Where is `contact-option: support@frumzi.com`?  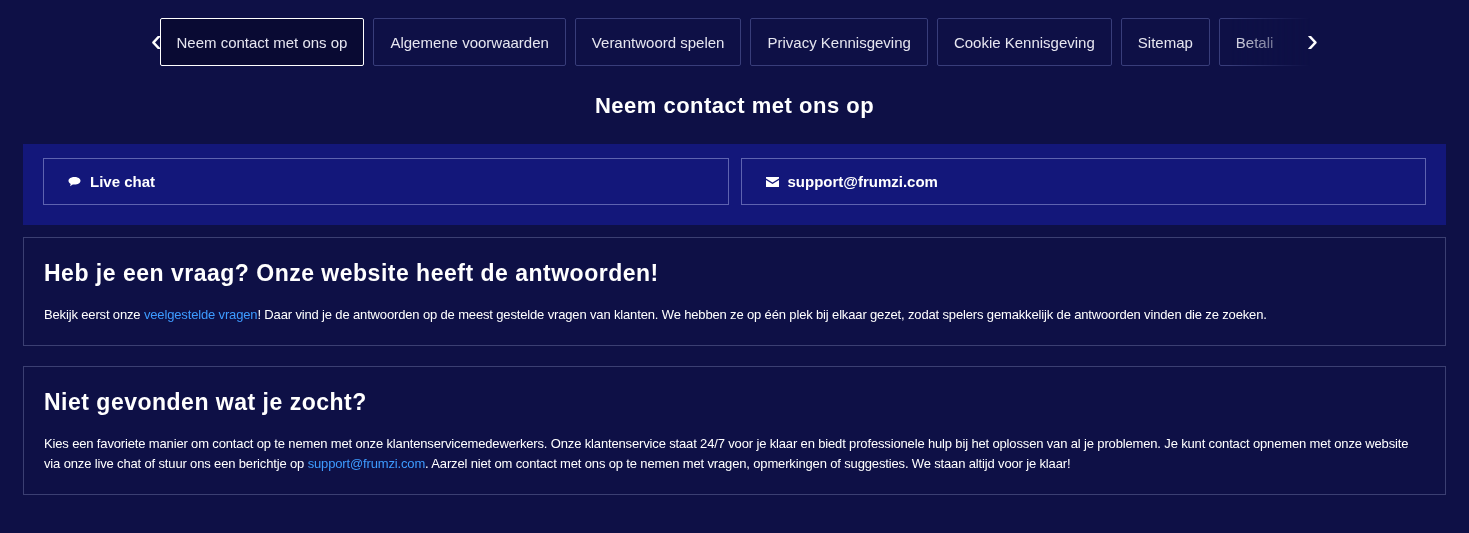
contact-option: support@frumzi.com is located at coordinates (1083, 181).